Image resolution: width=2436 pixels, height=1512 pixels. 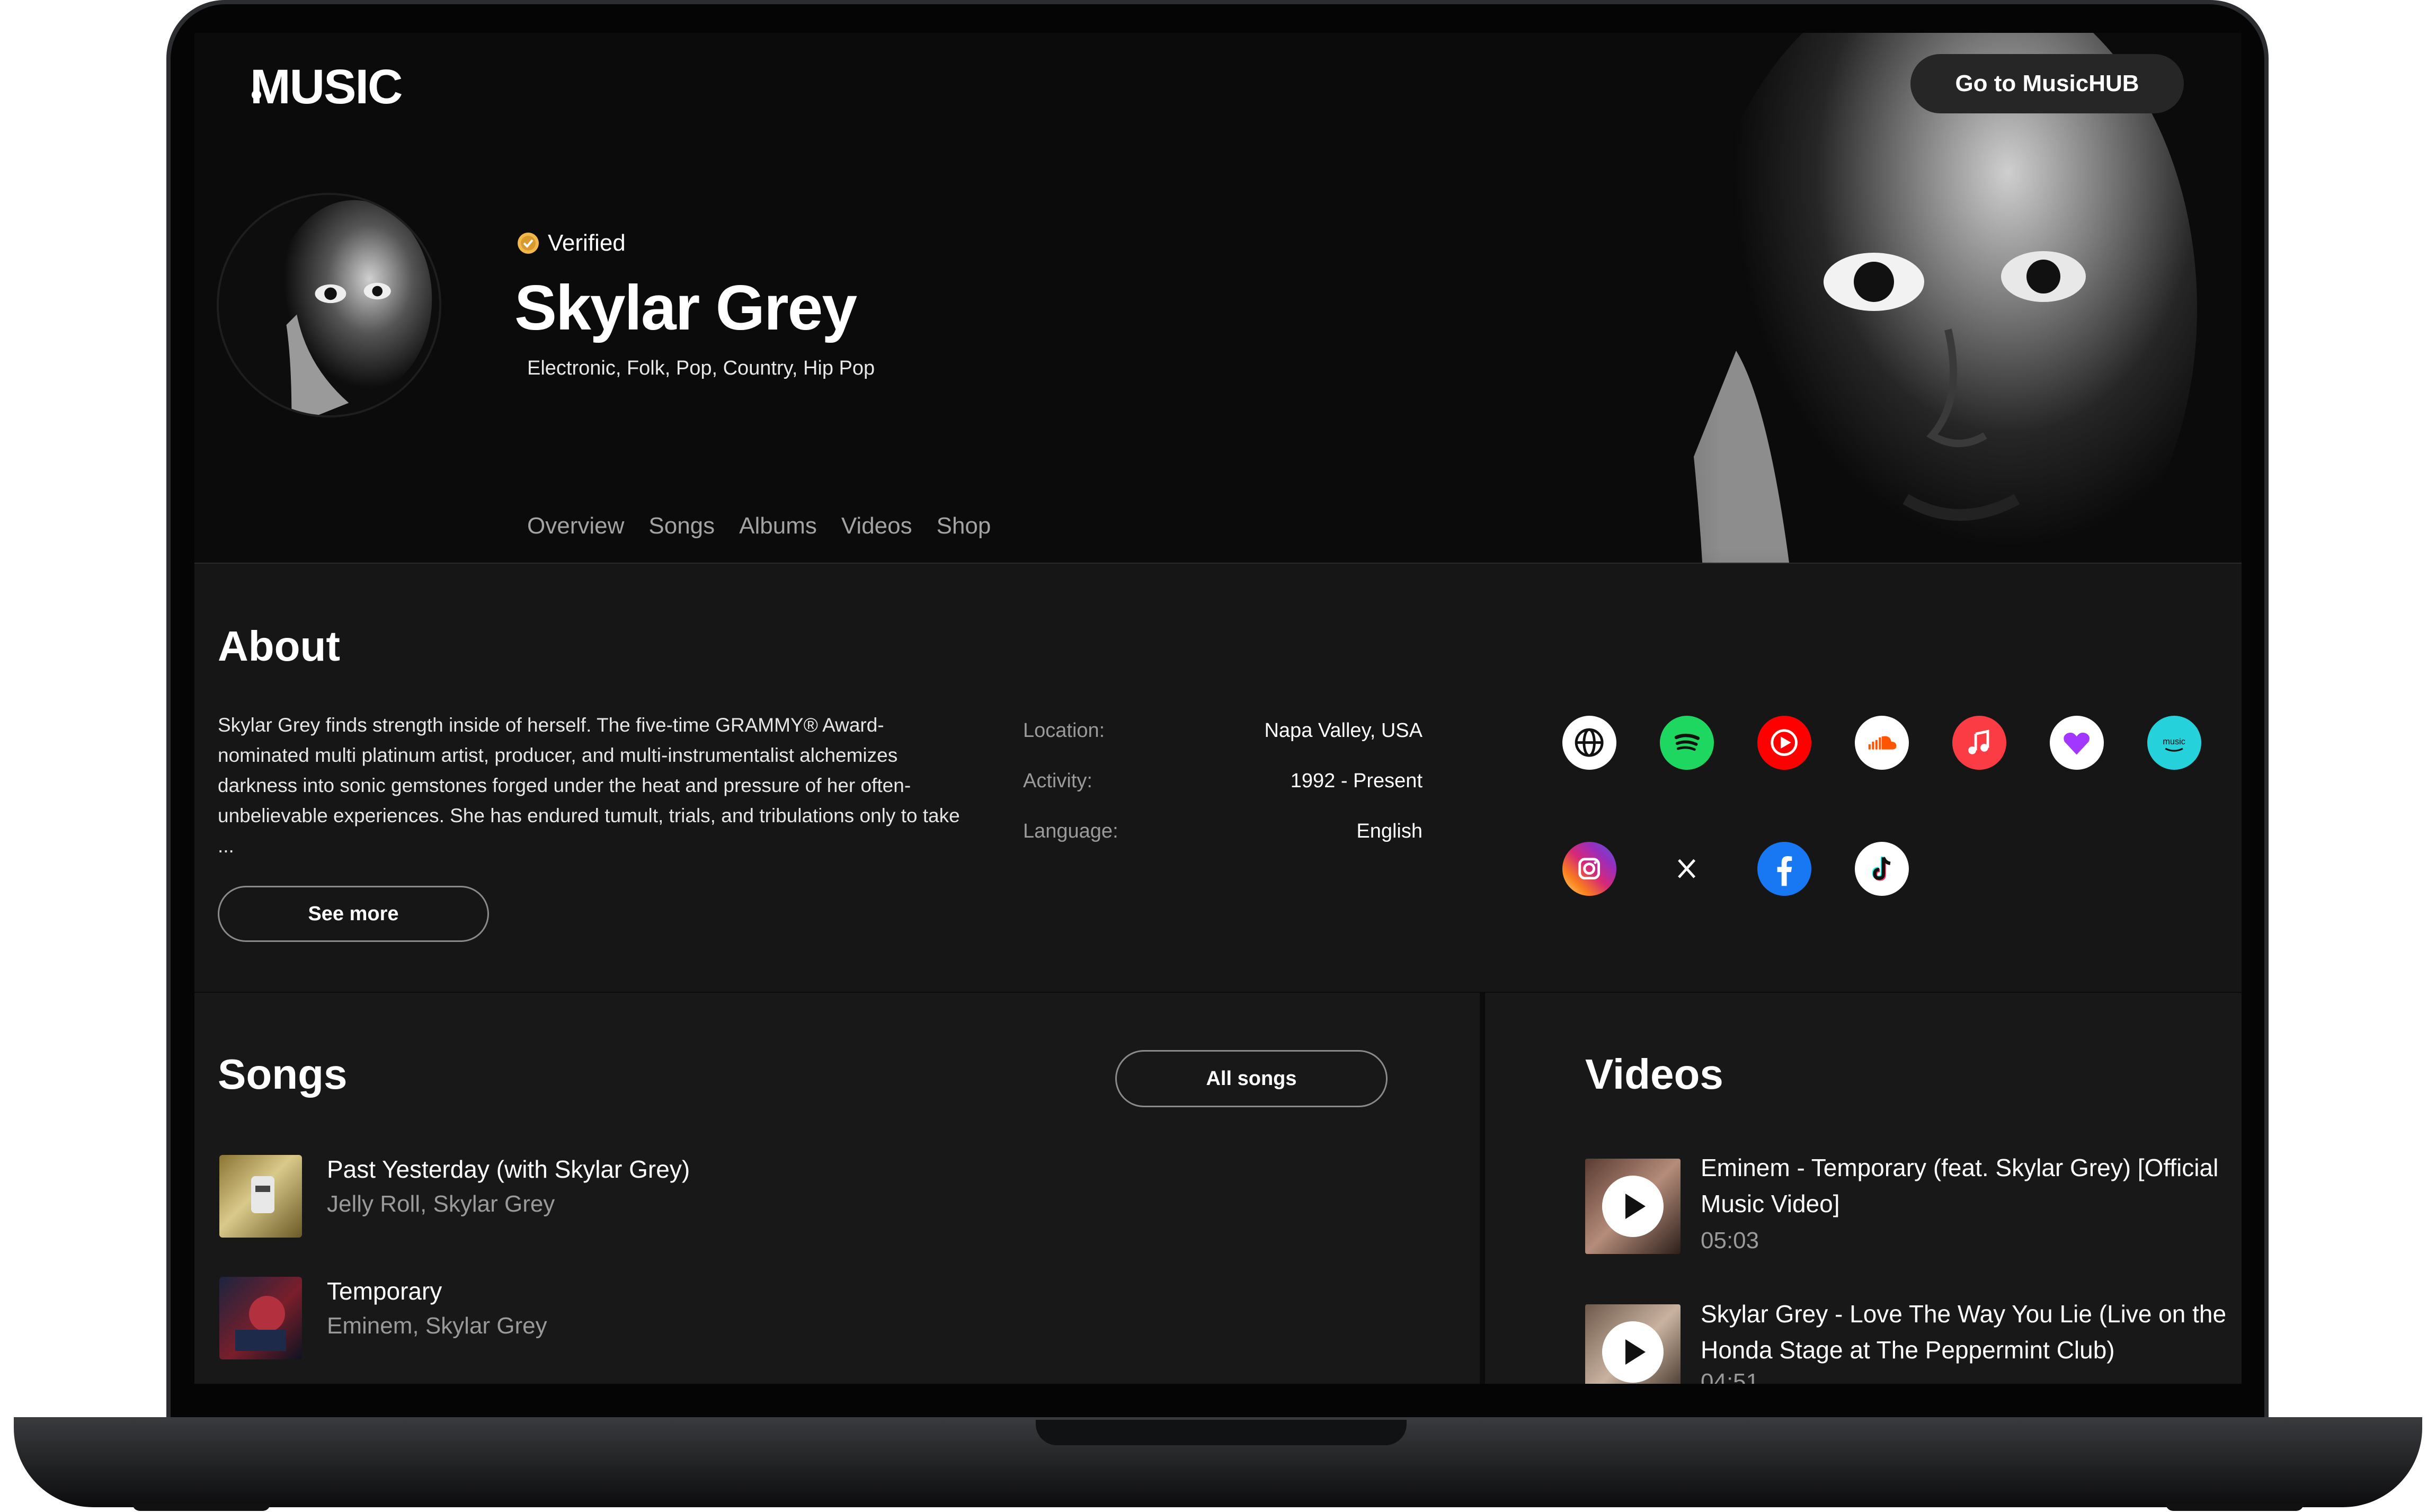 I want to click on songs-title: Songs, so click(x=283, y=1074).